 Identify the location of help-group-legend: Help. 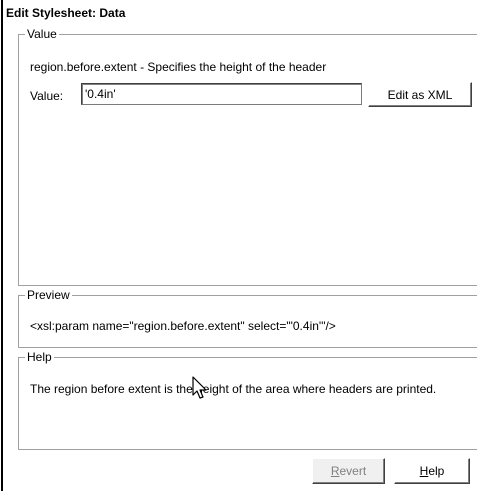
(39, 357).